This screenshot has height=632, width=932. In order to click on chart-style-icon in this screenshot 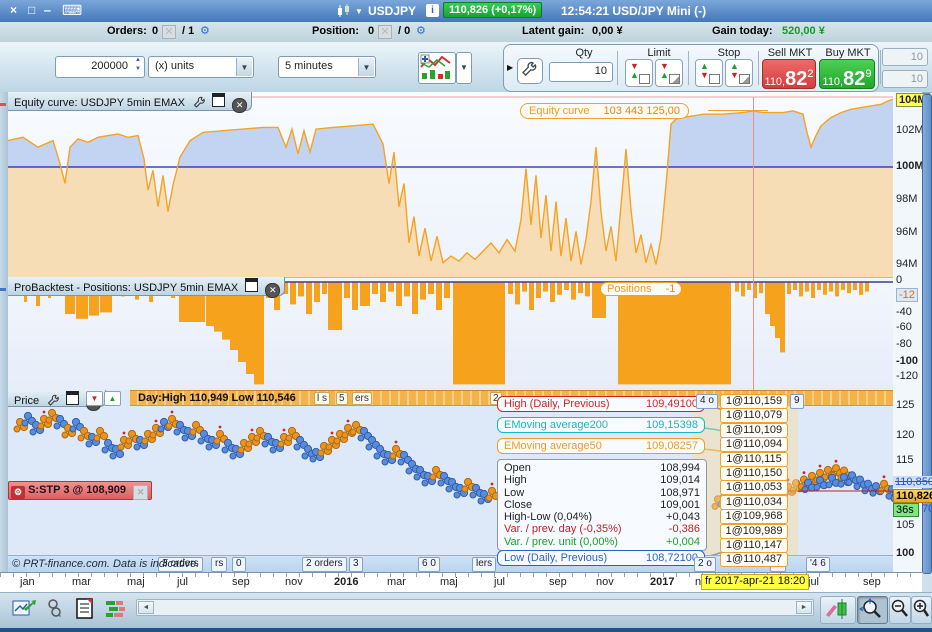, I will do `click(435, 66)`.